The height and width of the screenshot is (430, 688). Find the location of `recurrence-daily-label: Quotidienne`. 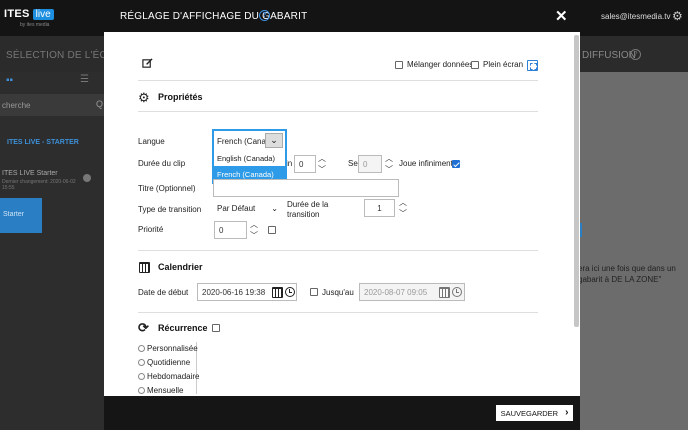

recurrence-daily-label: Quotidienne is located at coordinates (169, 362).